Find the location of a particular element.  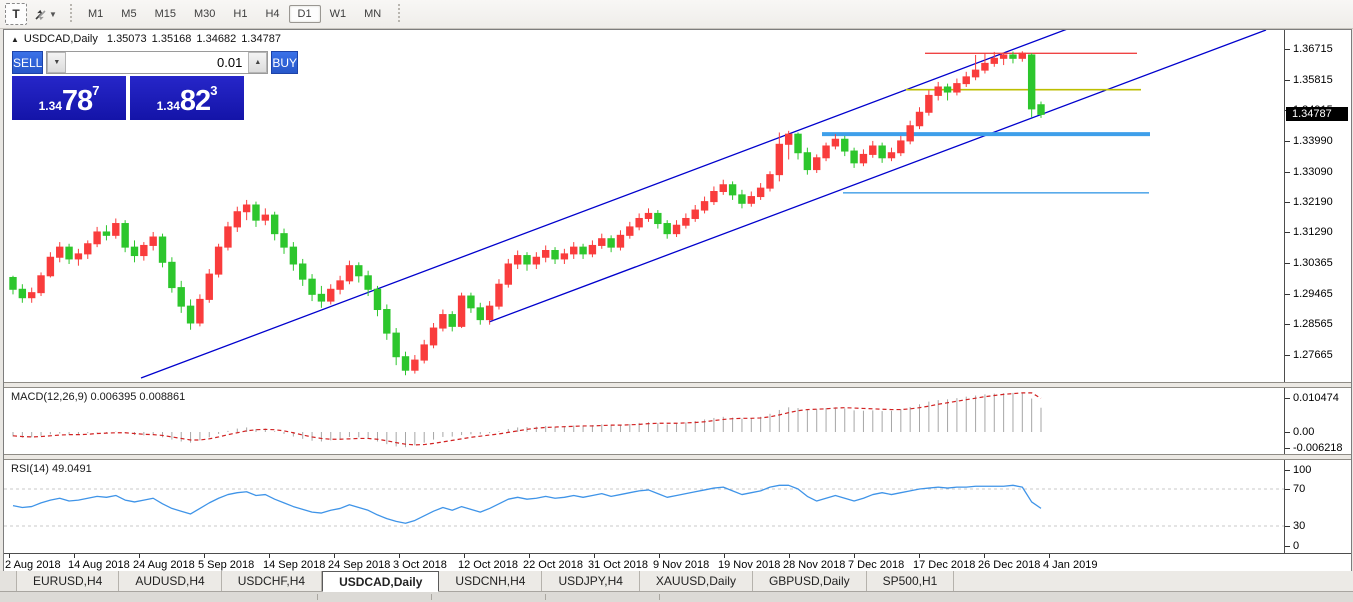

macd-axis-label: -0.006218 is located at coordinates (1318, 448).